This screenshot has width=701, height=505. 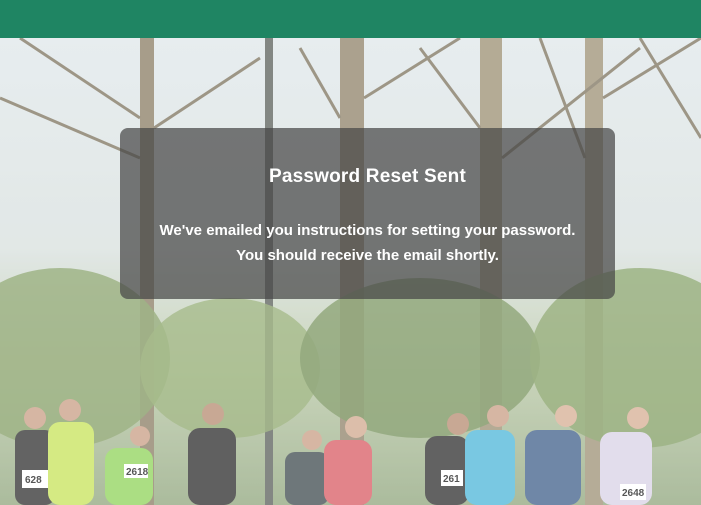 What do you see at coordinates (367, 255) in the screenshot?
I see `notice-message-line-2: You should receive the email shortly.` at bounding box center [367, 255].